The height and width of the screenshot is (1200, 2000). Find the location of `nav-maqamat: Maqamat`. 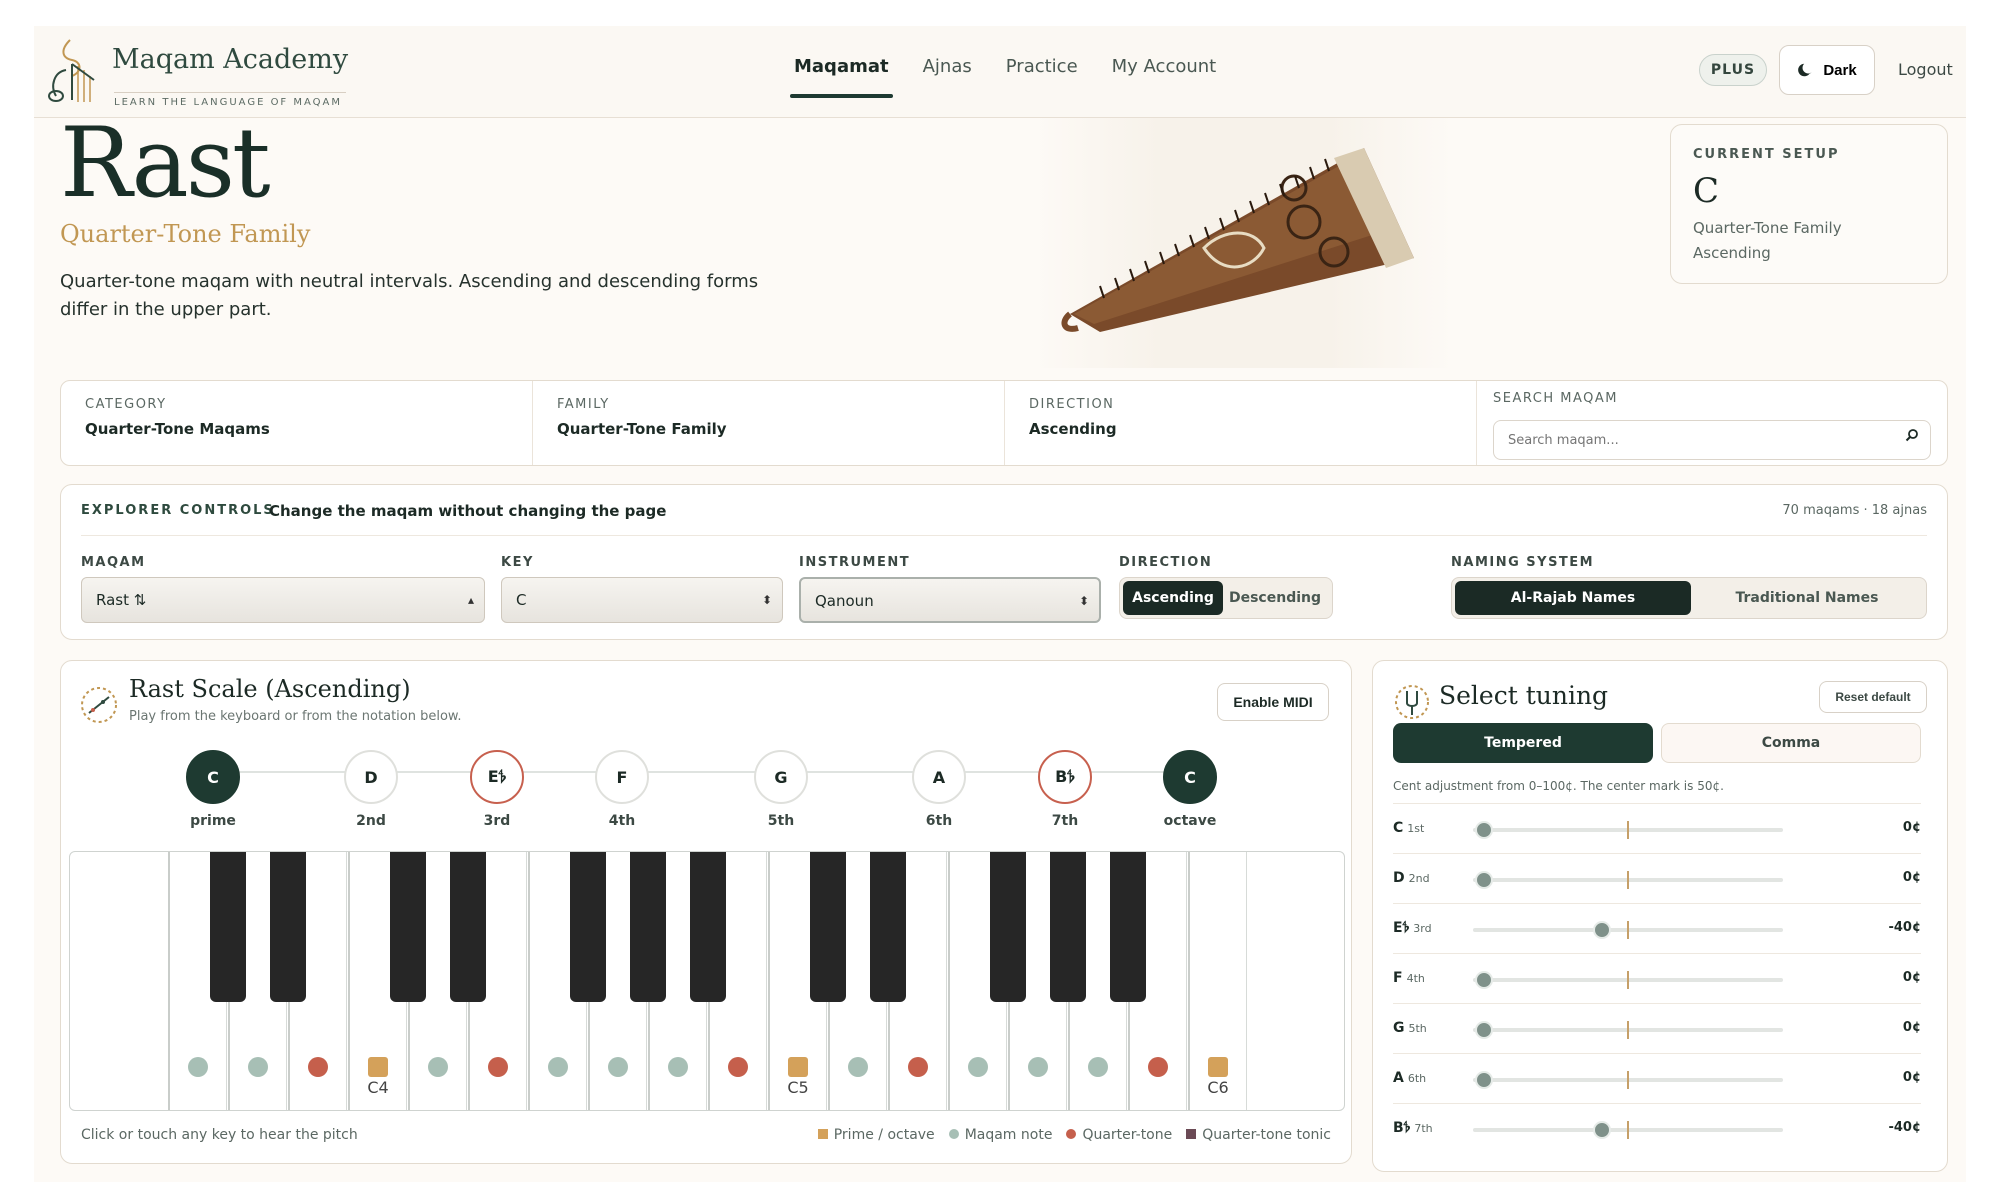

nav-maqamat: Maqamat is located at coordinates (841, 78).